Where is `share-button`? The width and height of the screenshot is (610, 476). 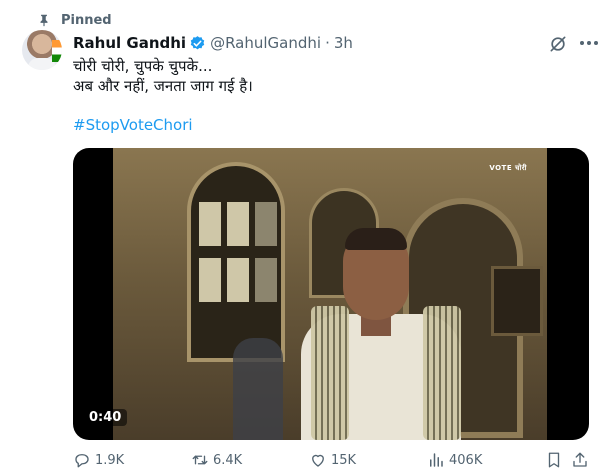 share-button is located at coordinates (582, 460).